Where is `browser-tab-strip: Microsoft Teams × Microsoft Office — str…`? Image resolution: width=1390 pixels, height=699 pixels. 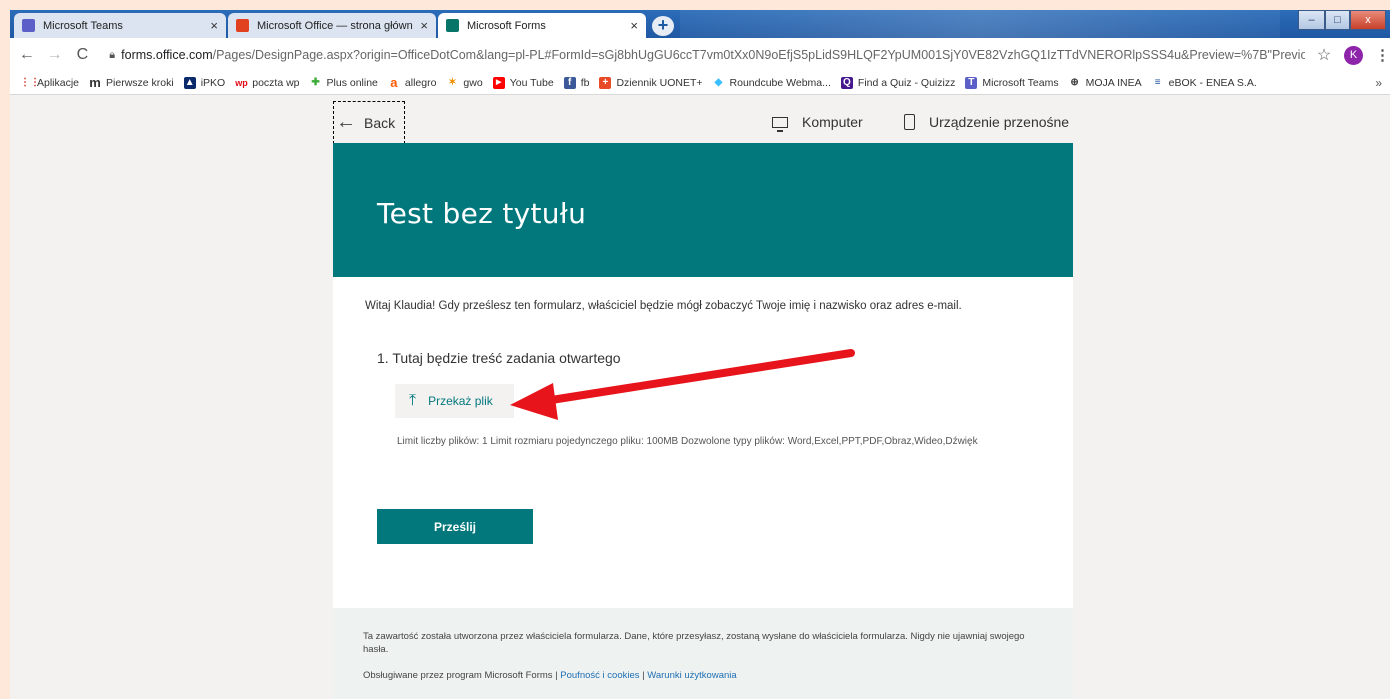 browser-tab-strip: Microsoft Teams × Microsoft Office — str… is located at coordinates (700, 24).